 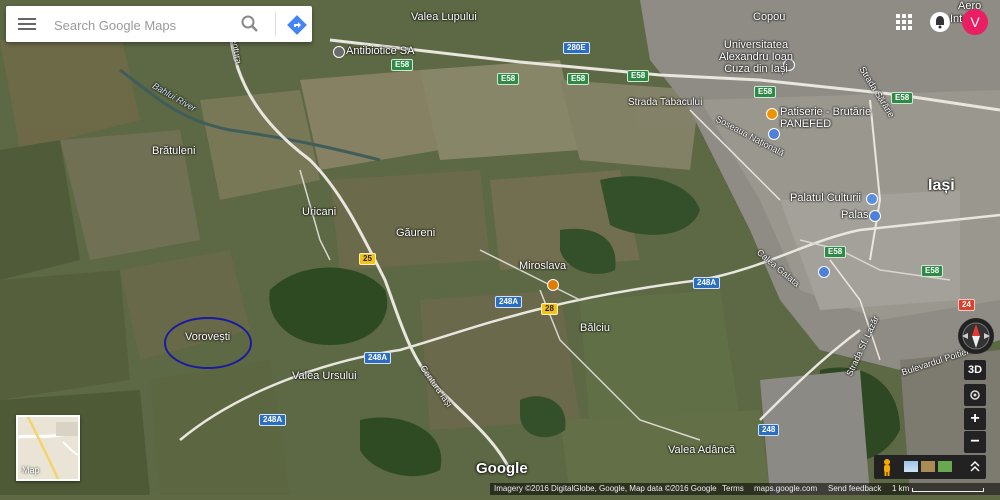 I want to click on poi-label-palas: Palas, so click(x=855, y=215).